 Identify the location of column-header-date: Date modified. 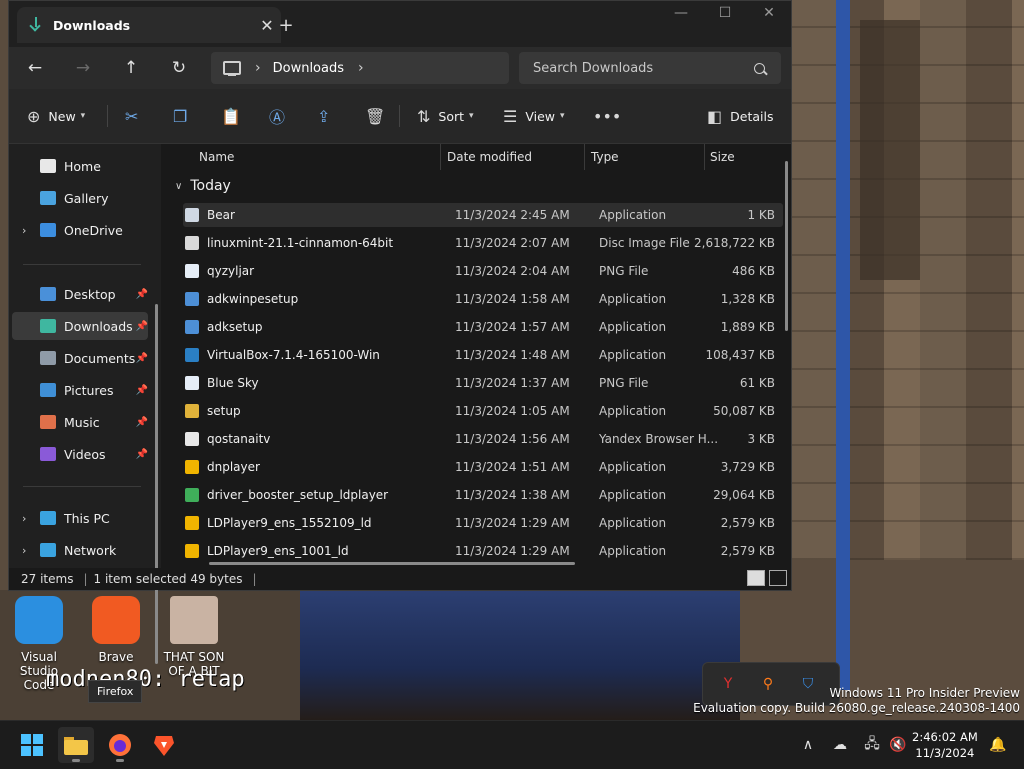
(489, 157).